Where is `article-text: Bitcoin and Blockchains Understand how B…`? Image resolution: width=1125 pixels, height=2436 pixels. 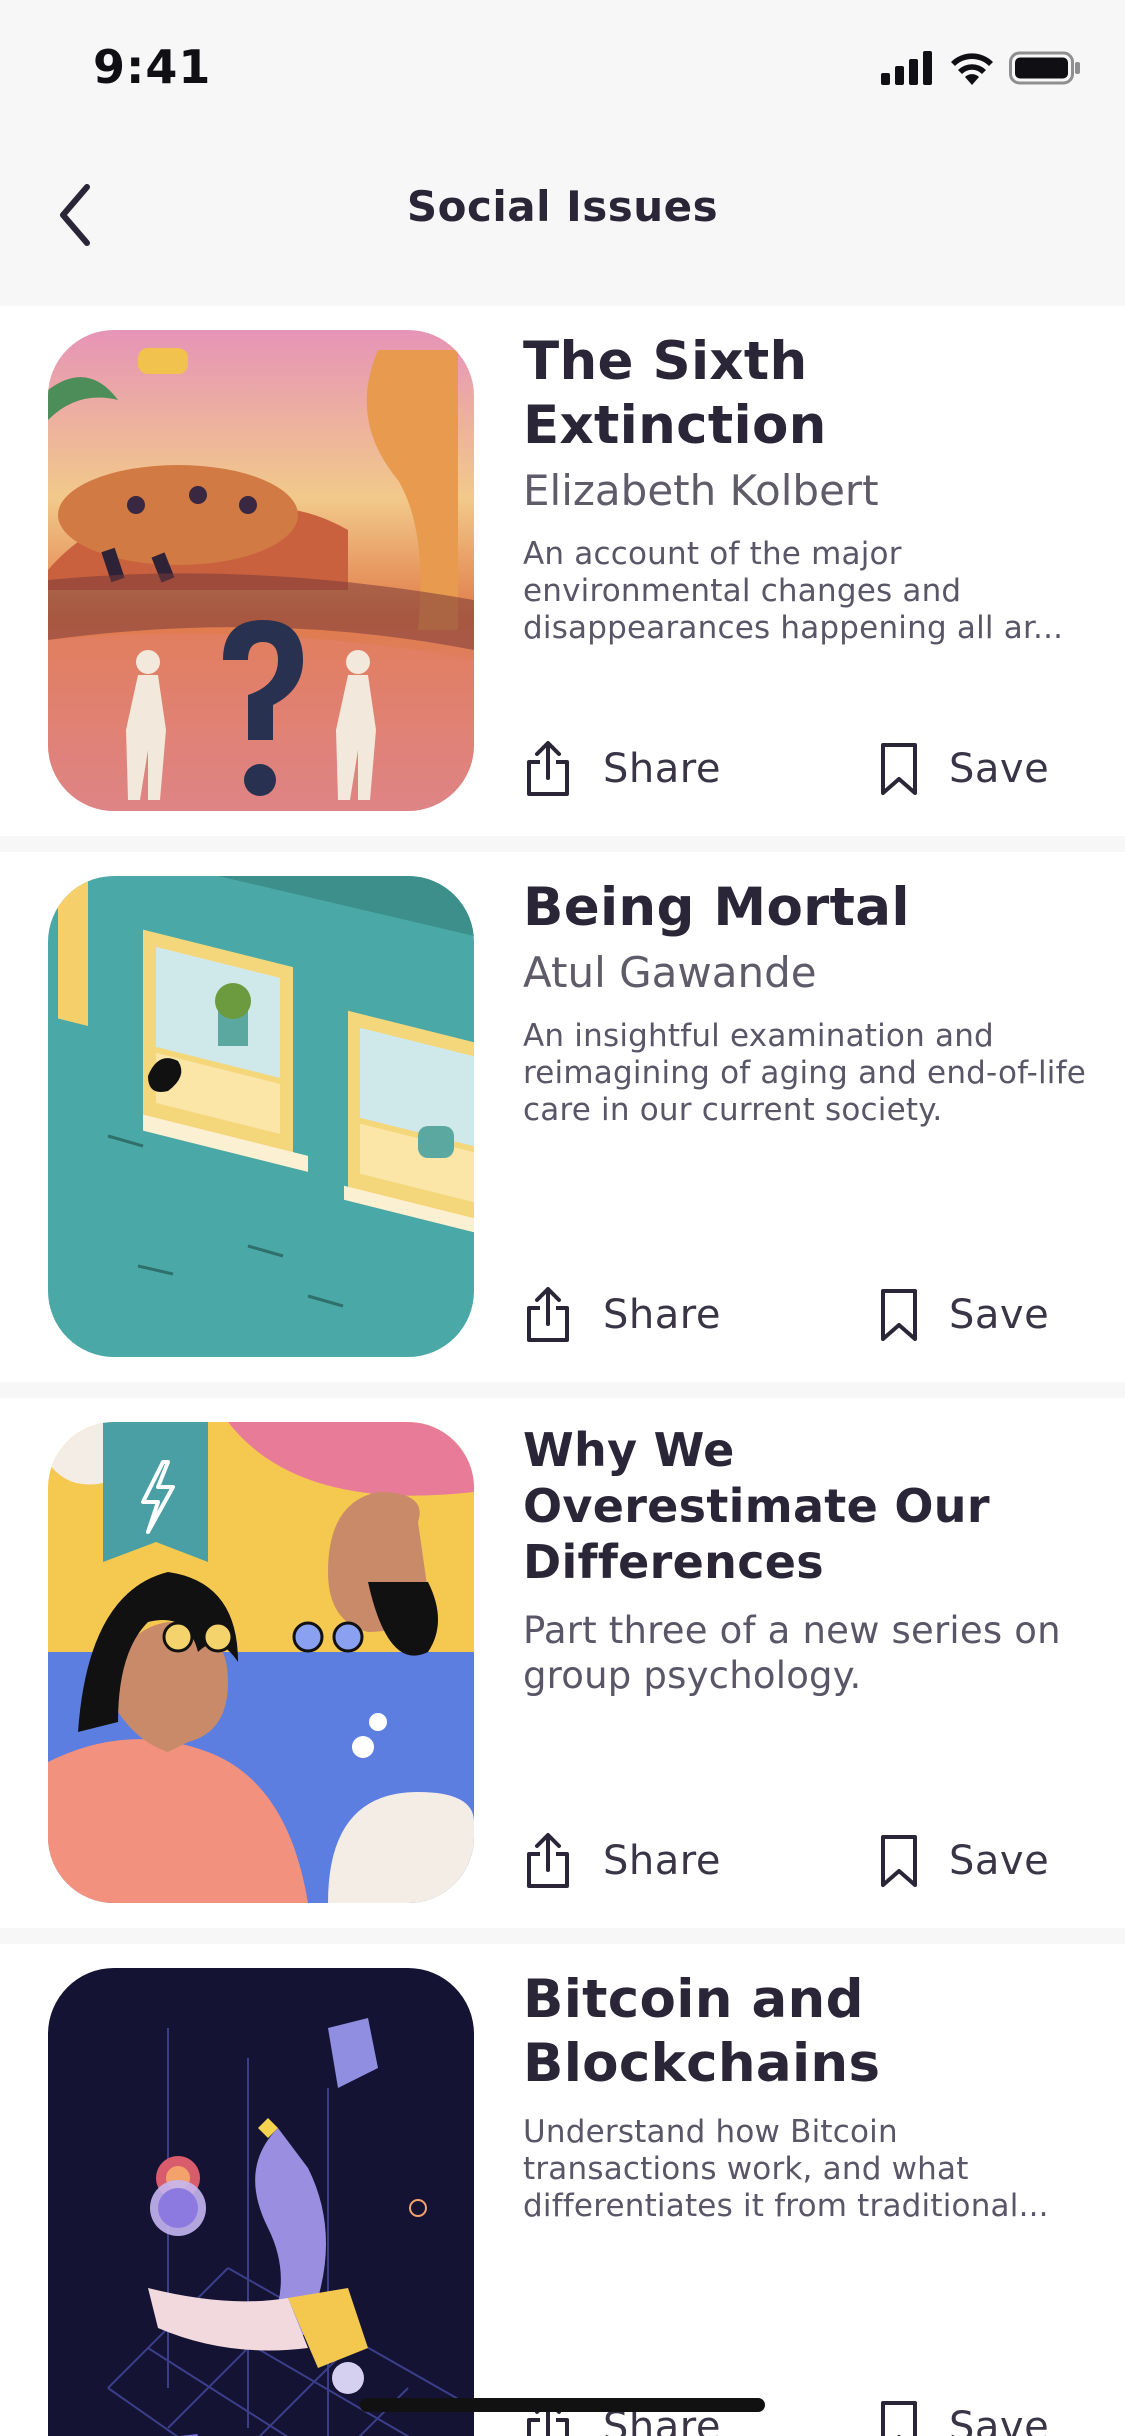
article-text: Bitcoin and Blockchains Understand how B… is located at coordinates (808, 2096).